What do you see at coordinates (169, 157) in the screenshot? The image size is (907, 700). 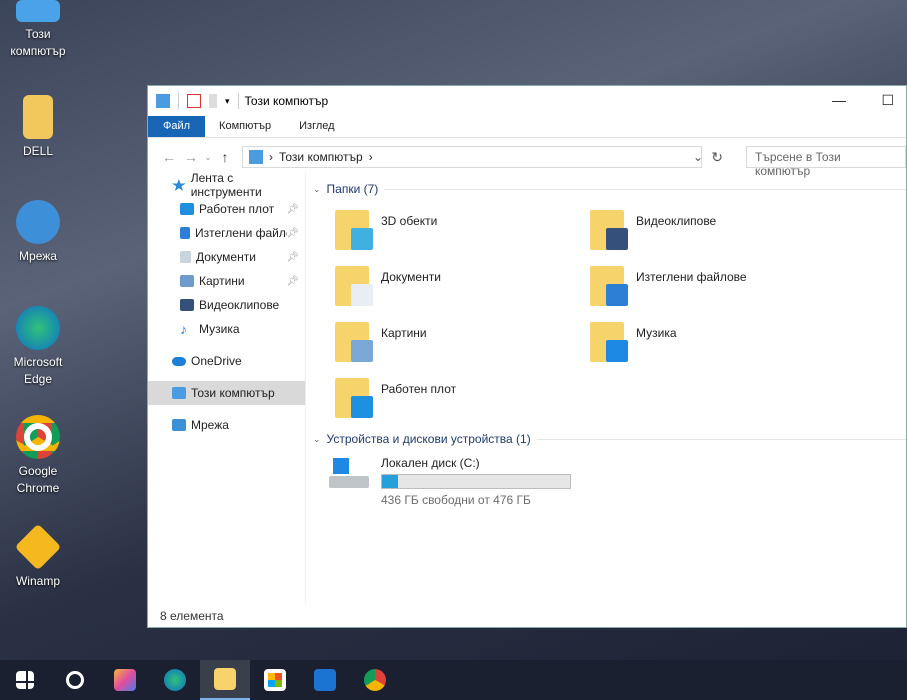 I see `back-button: ←` at bounding box center [169, 157].